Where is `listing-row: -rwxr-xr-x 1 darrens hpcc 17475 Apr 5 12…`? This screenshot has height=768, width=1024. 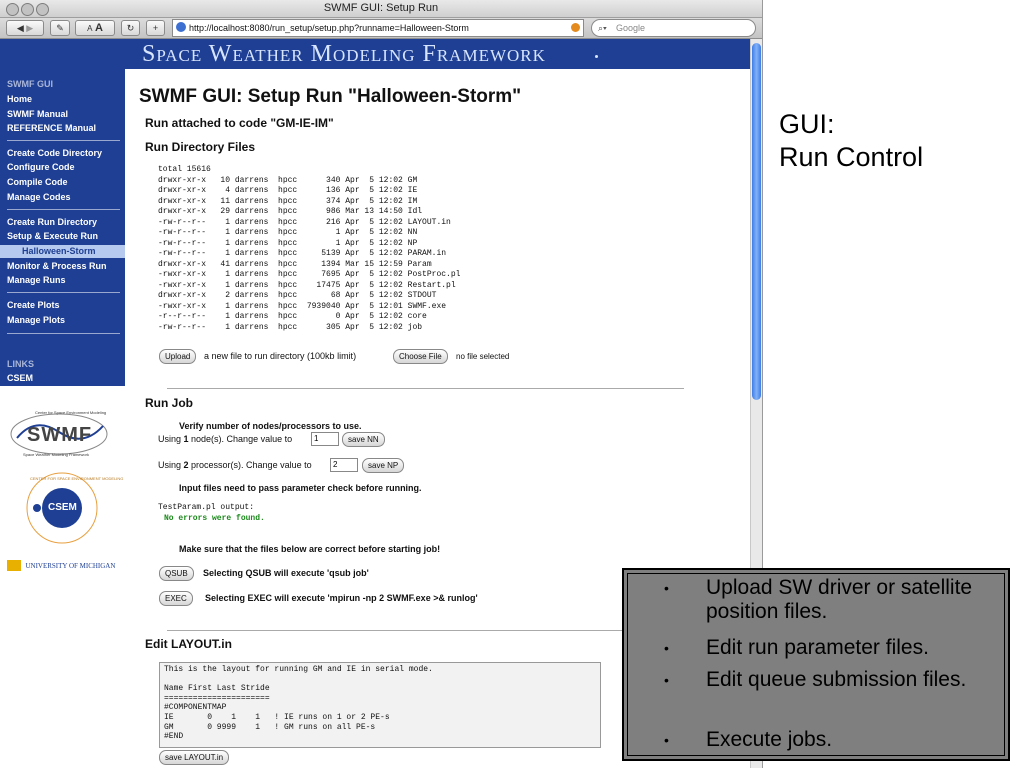 listing-row: -rwxr-xr-x 1 darrens hpcc 17475 Apr 5 12… is located at coordinates (307, 285).